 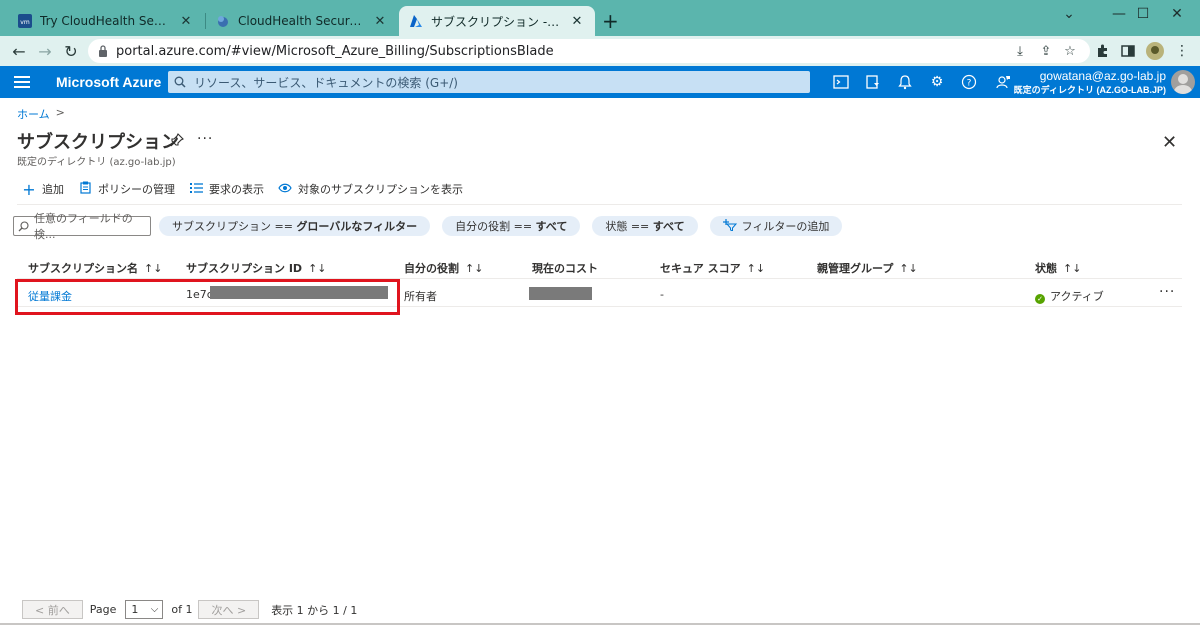 I want to click on more-options-icon: ···, so click(x=205, y=139).